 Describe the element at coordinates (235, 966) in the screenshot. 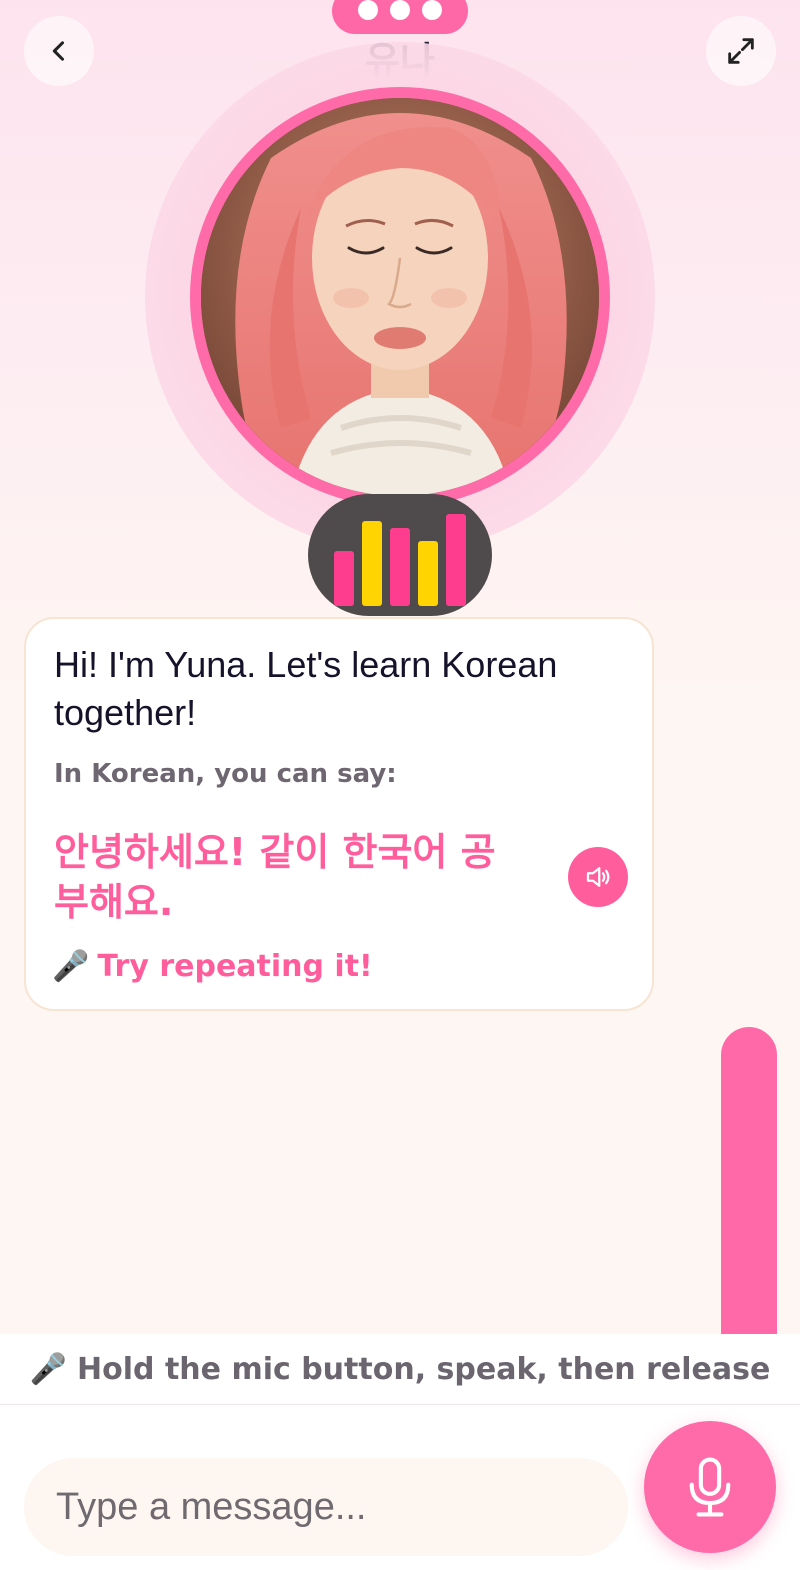

I see `repeat-hint-text: Try repeating it!` at that location.